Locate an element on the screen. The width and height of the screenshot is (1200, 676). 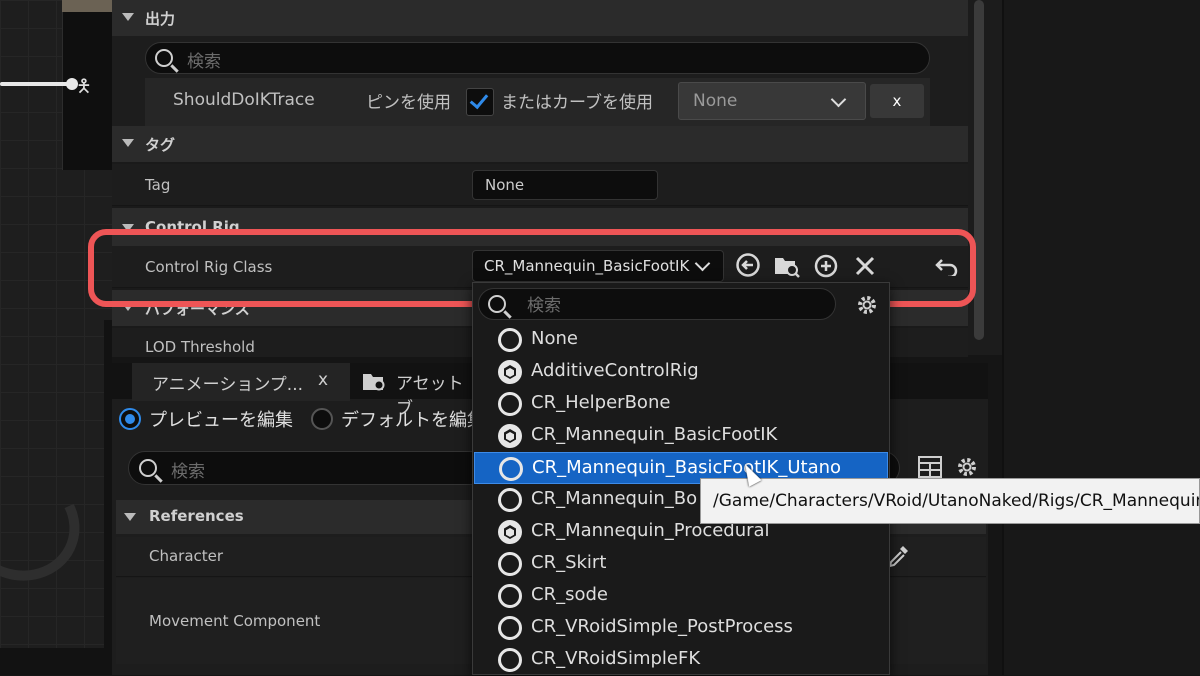
edit-defaults-label: デフォルトを編集 is located at coordinates (413, 420).